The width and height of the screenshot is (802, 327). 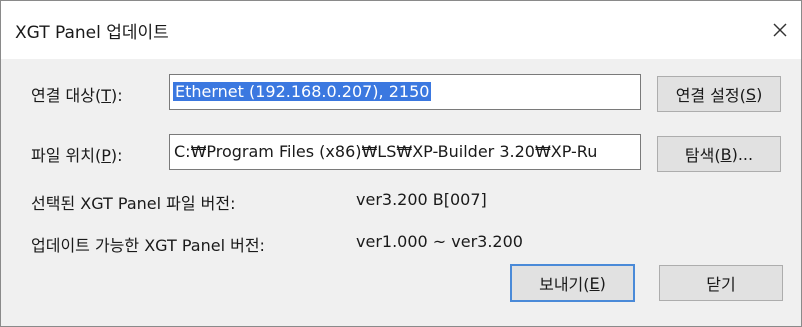 I want to click on file-location-mnemonic: P, so click(x=106, y=155).